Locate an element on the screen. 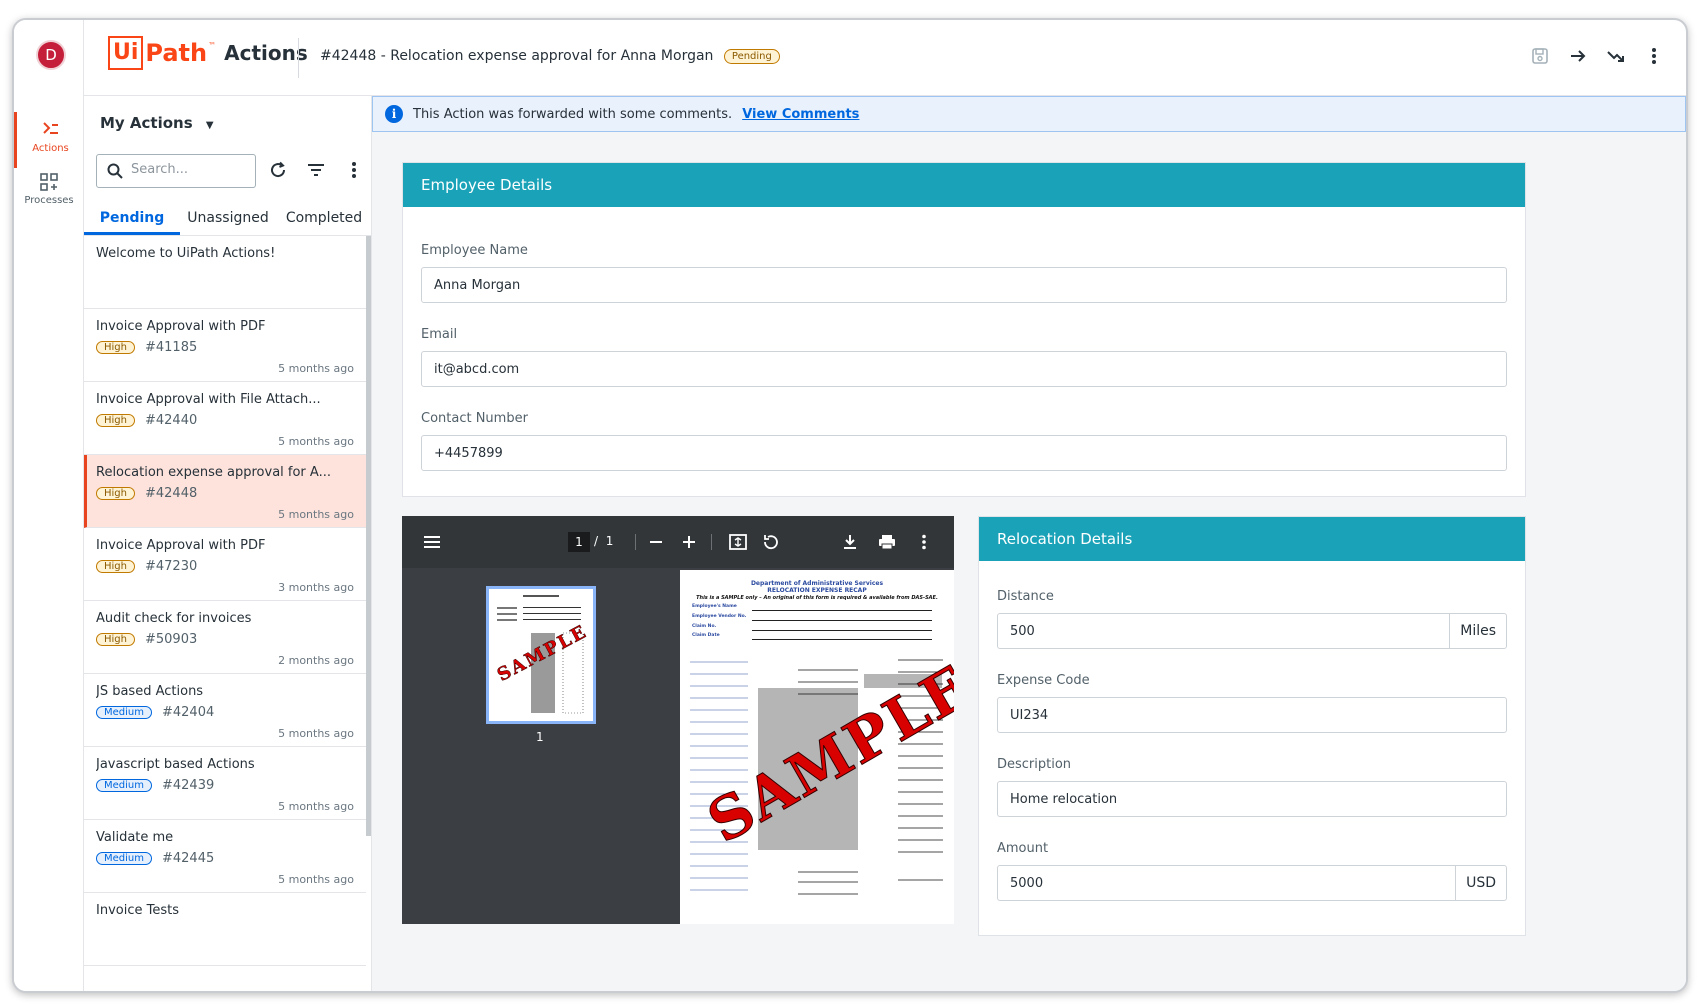 Image resolution: width=1700 pixels, height=1007 pixels. rail-item-processes: Processes is located at coordinates (49, 192).